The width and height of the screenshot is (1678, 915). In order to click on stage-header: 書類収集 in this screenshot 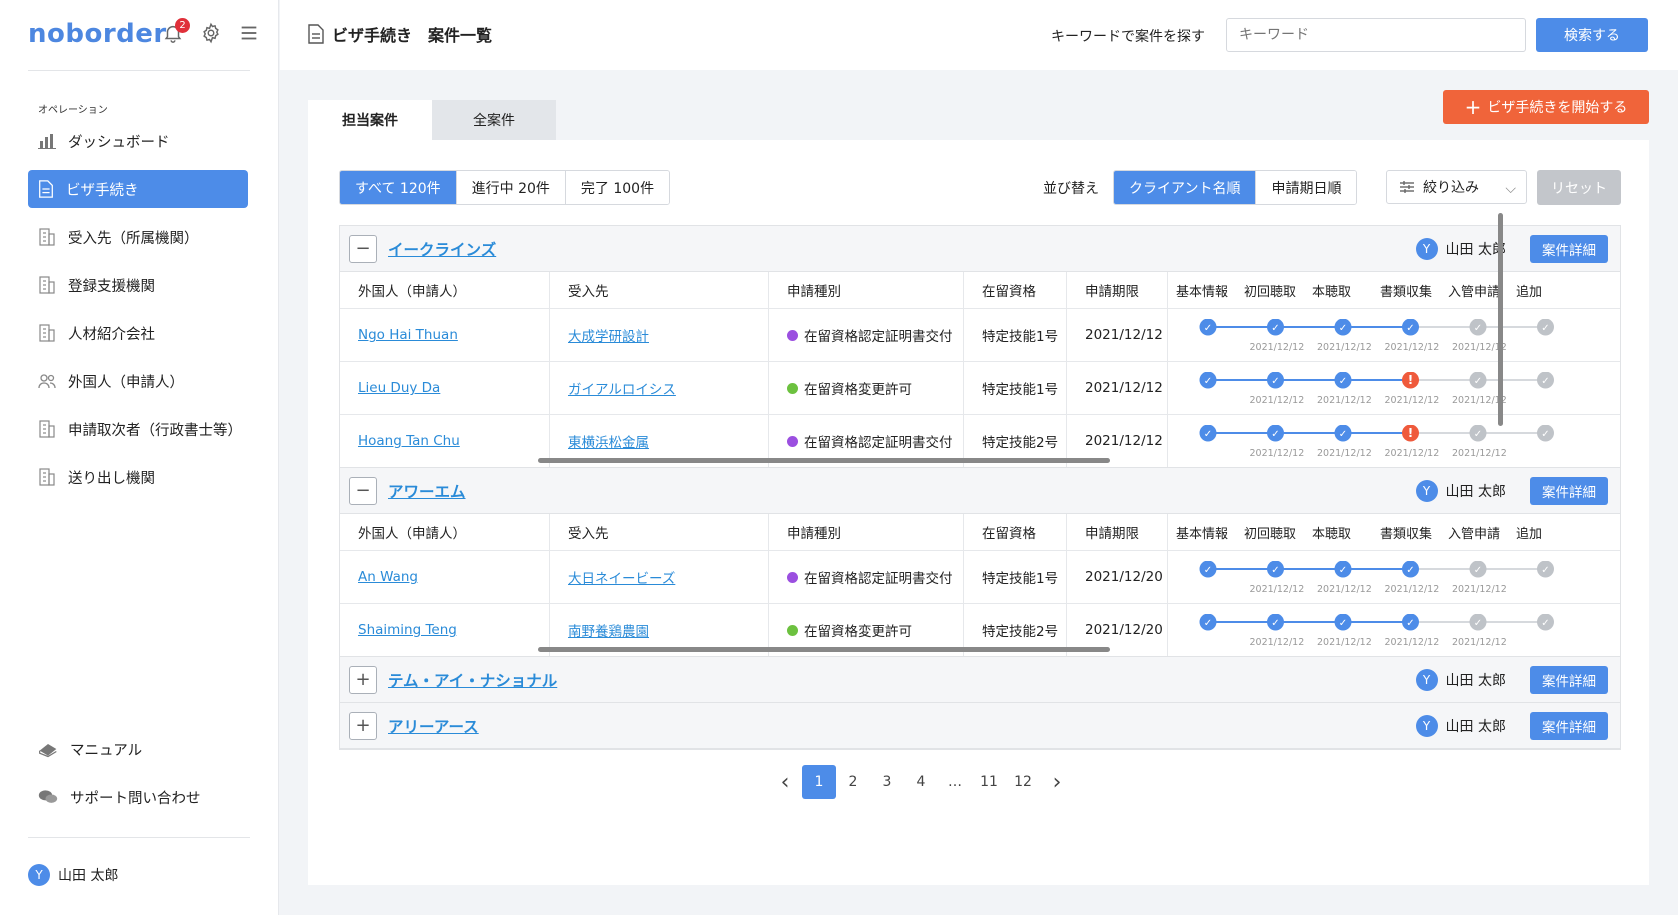, I will do `click(1406, 292)`.